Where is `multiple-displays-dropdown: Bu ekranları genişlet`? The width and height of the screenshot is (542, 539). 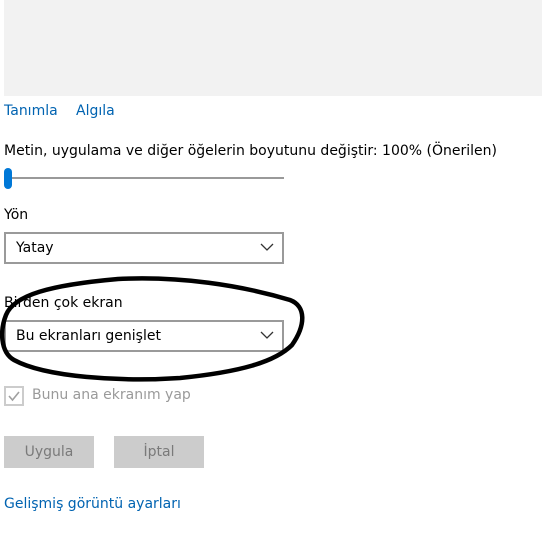 multiple-displays-dropdown: Bu ekranları genişlet is located at coordinates (144, 336).